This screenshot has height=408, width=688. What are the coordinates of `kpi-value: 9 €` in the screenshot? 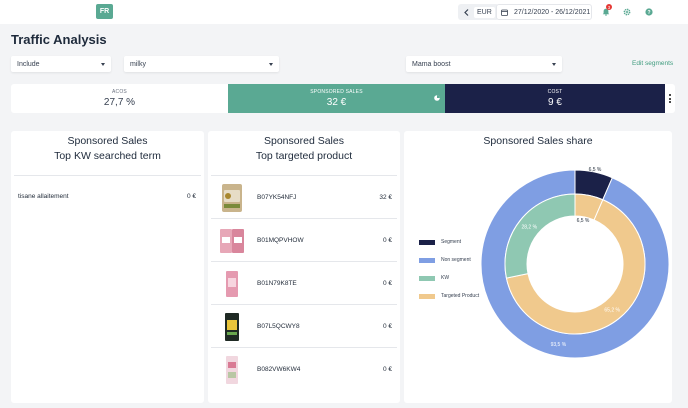 It's located at (555, 102).